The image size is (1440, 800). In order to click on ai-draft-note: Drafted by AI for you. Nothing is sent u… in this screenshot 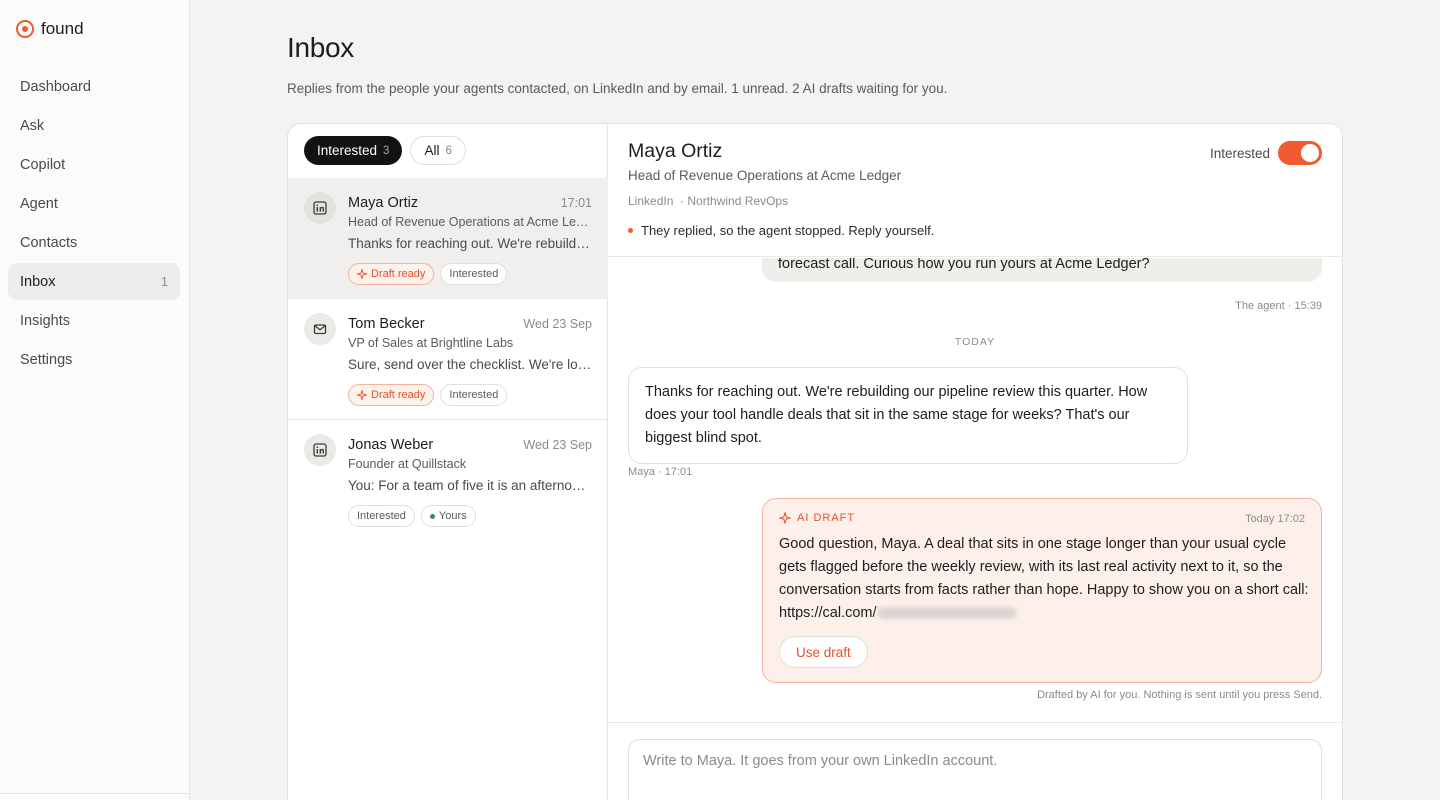, I will do `click(1179, 695)`.